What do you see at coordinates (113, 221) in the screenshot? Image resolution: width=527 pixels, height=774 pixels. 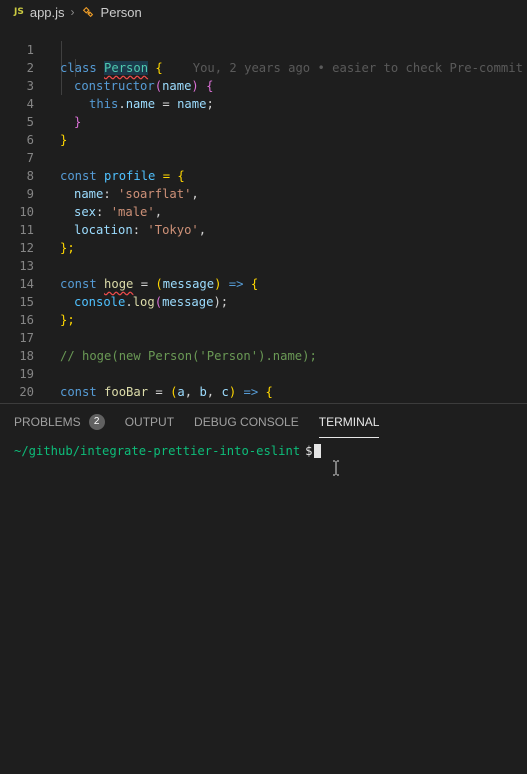 I see `code-line: 10 location: 'Tokyo',` at bounding box center [113, 221].